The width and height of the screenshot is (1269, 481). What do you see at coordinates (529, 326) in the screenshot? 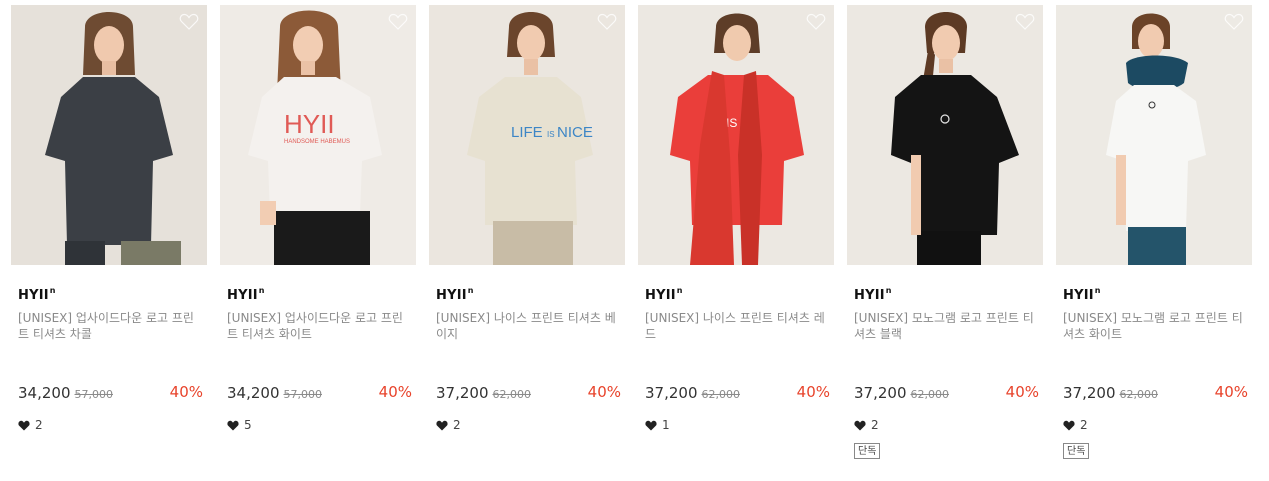
I see `product-title: [UNISEX] 나이스 프린트 티셔츠 베이지` at bounding box center [529, 326].